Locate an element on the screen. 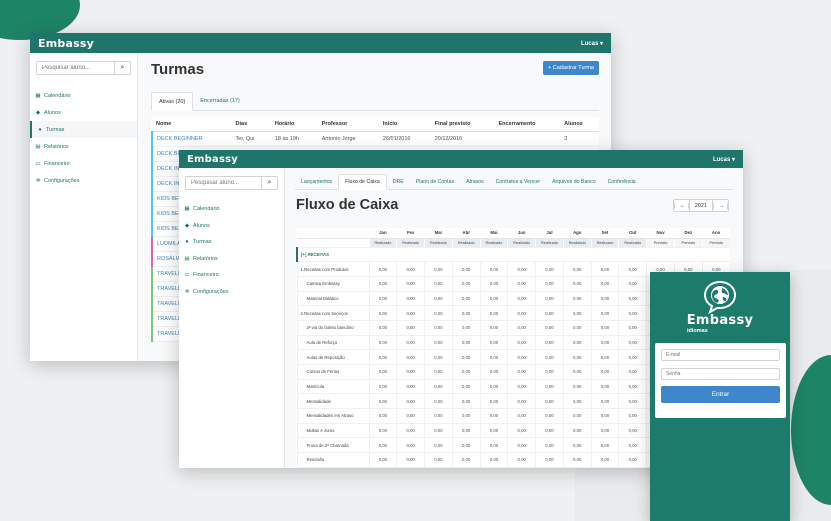  tab-encerradas: Encerradas (17) is located at coordinates (219, 101).